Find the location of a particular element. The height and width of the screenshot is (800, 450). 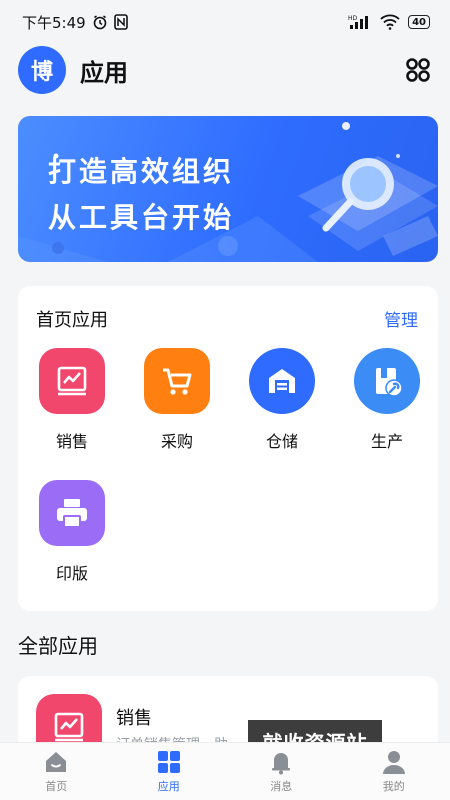

shopping-cart-icon is located at coordinates (177, 381).